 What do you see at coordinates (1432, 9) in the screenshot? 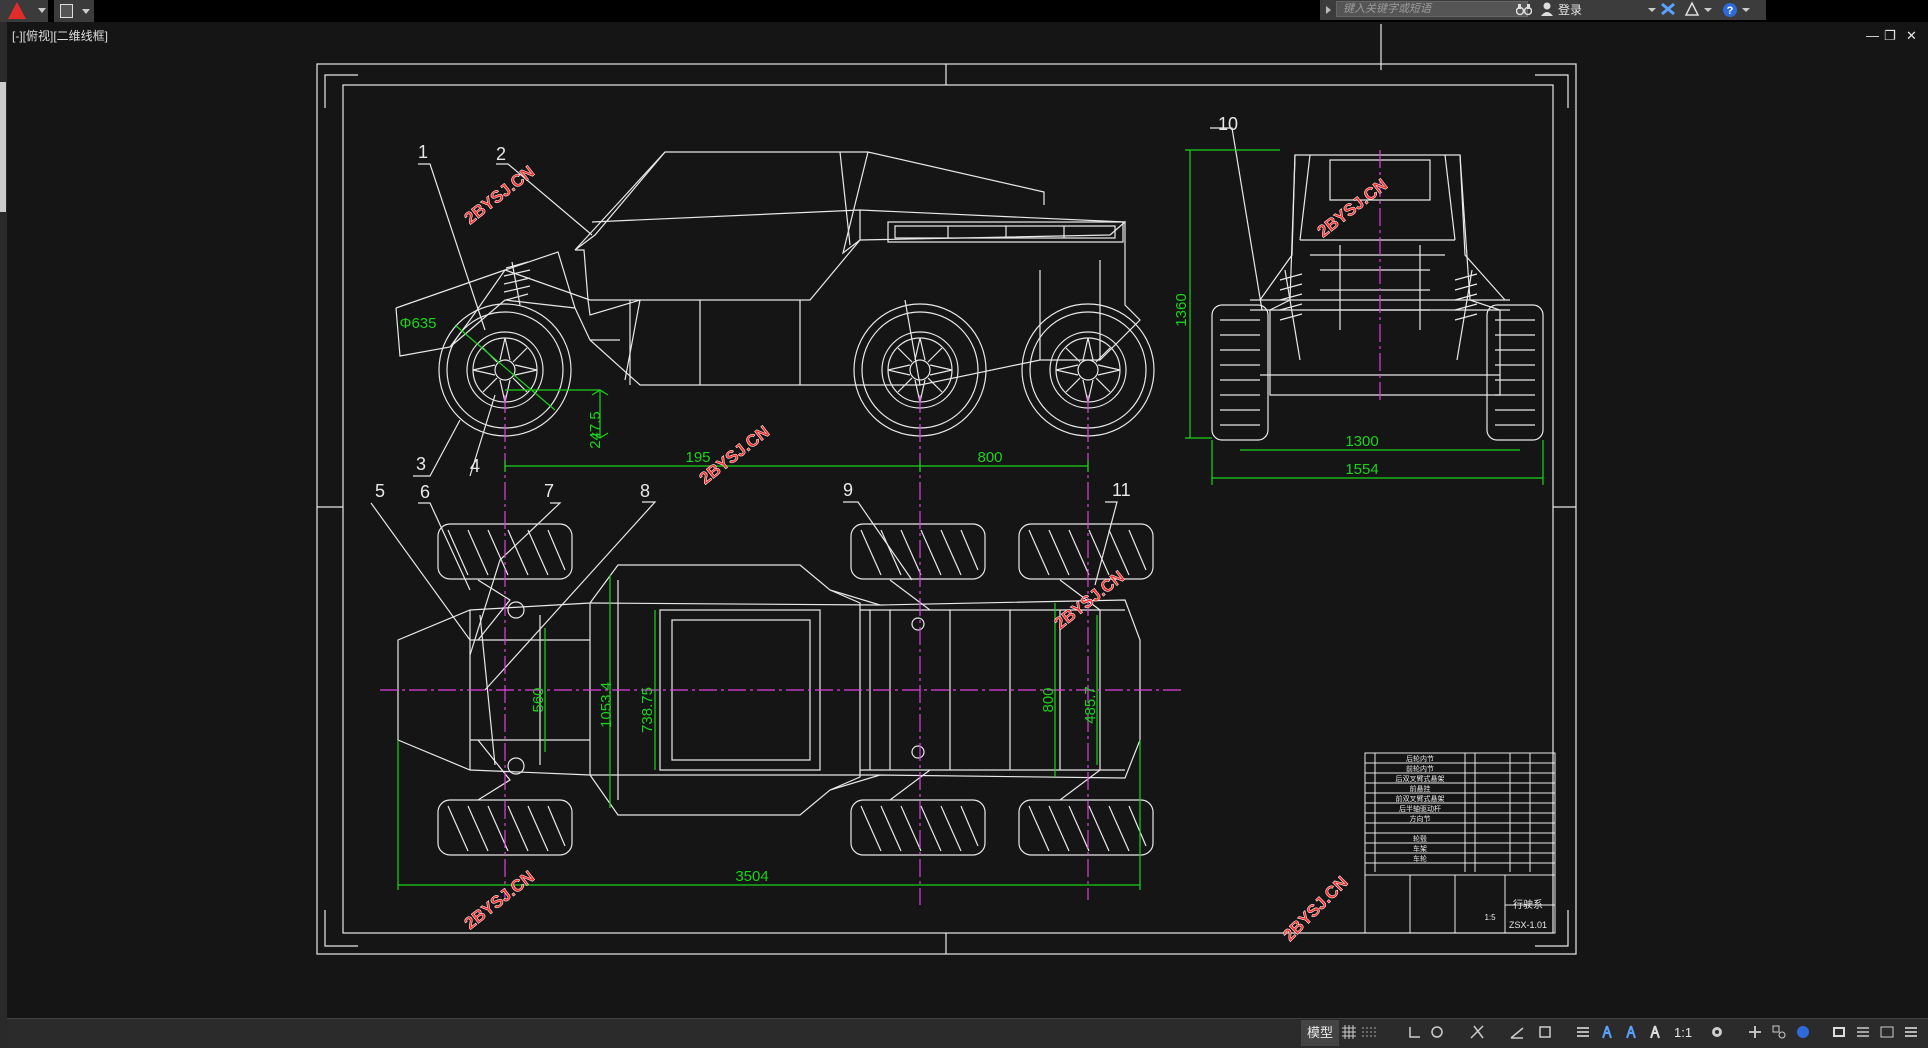
I see `search-input: 键入关键字或短语` at bounding box center [1432, 9].